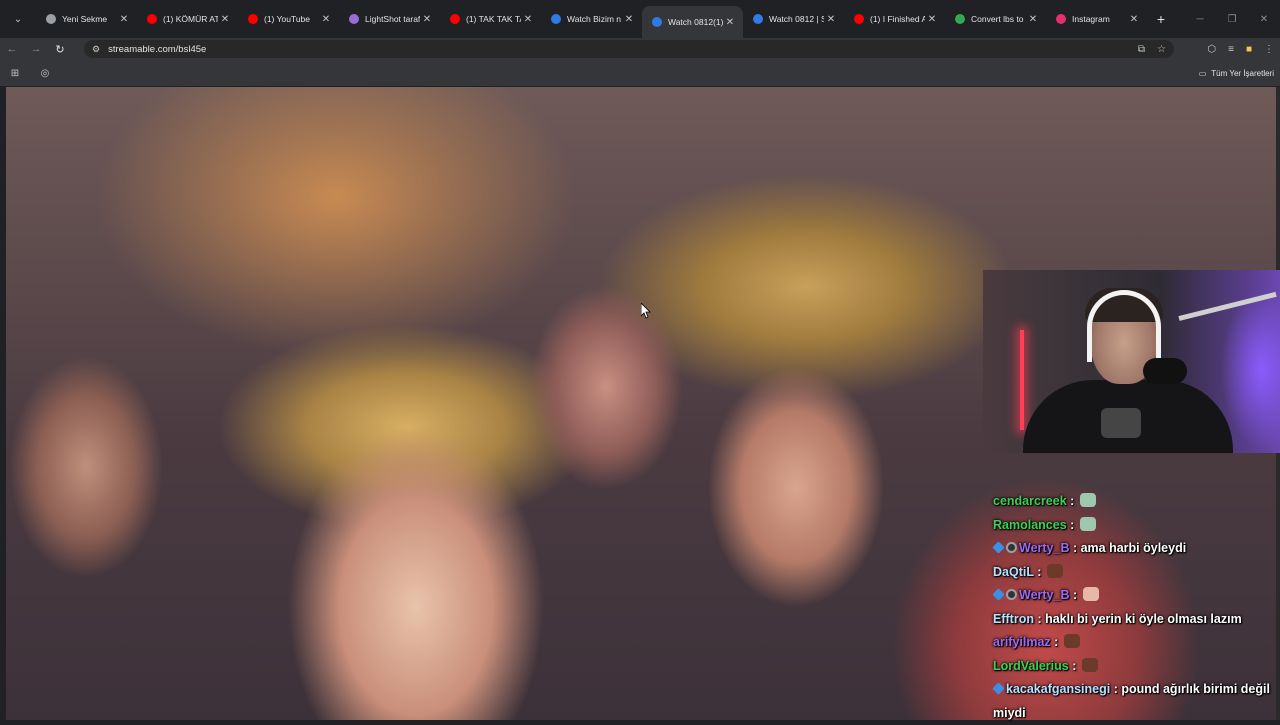  What do you see at coordinates (1031, 665) in the screenshot?
I see `chat-username: LordValerius` at bounding box center [1031, 665].